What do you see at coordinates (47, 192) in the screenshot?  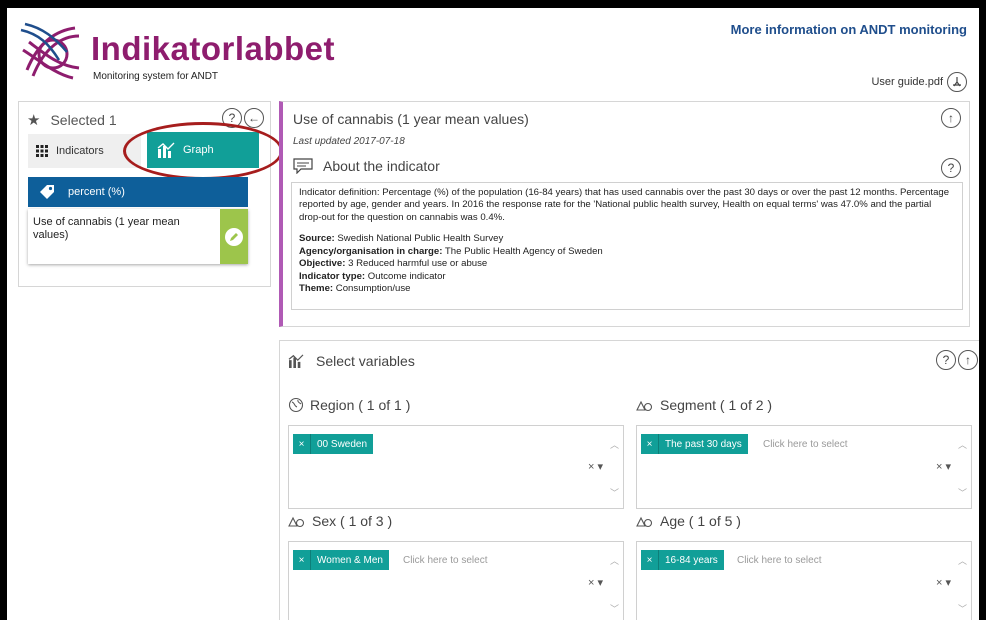 I see `tag-icon` at bounding box center [47, 192].